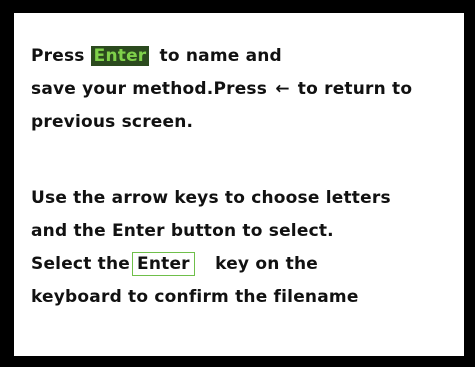 The height and width of the screenshot is (367, 475). I want to click on instruction-line-4: Use the arrow keys to choose letters, so click(241, 198).